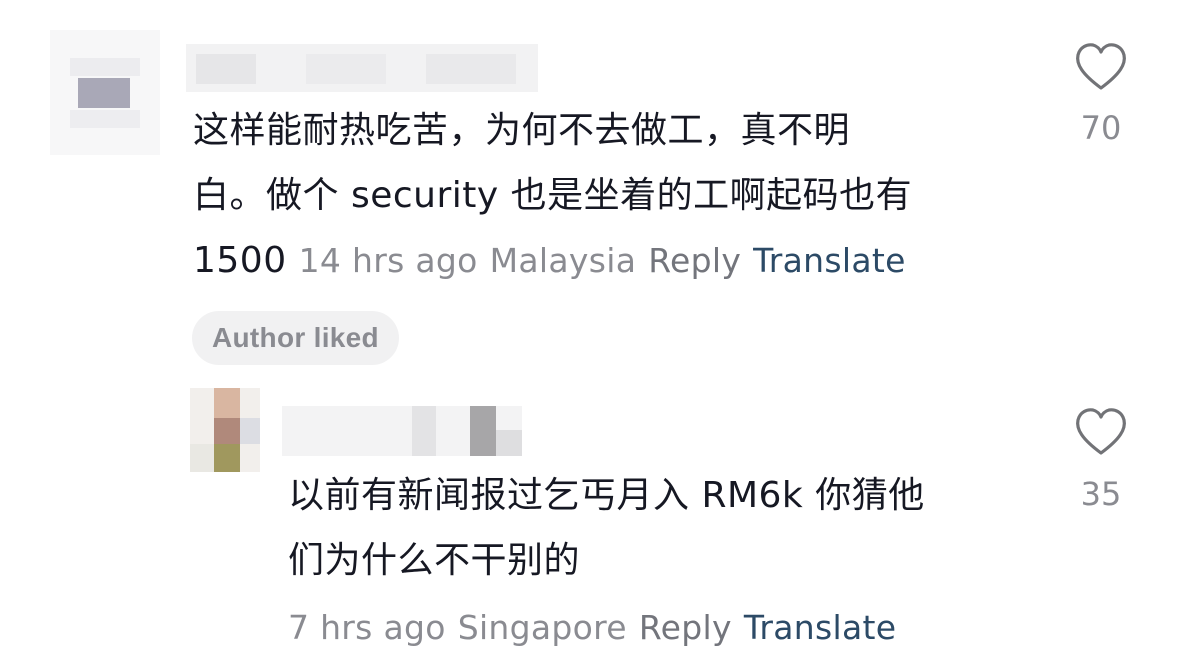 This screenshot has width=1179, height=663. What do you see at coordinates (542, 627) in the screenshot?
I see `comment-location: Singapore` at bounding box center [542, 627].